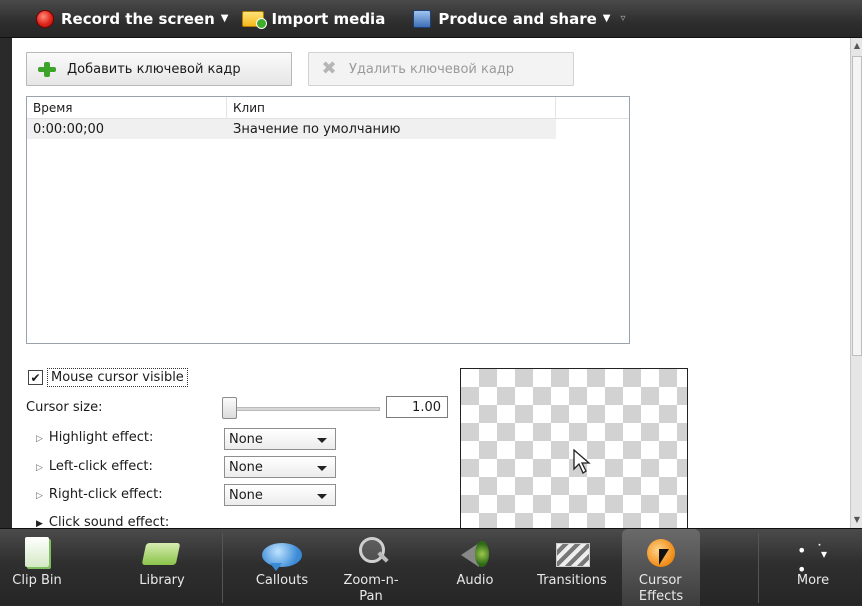  Describe the element at coordinates (280, 495) in the screenshot. I see `right-click-effect-dropdown: None` at that location.